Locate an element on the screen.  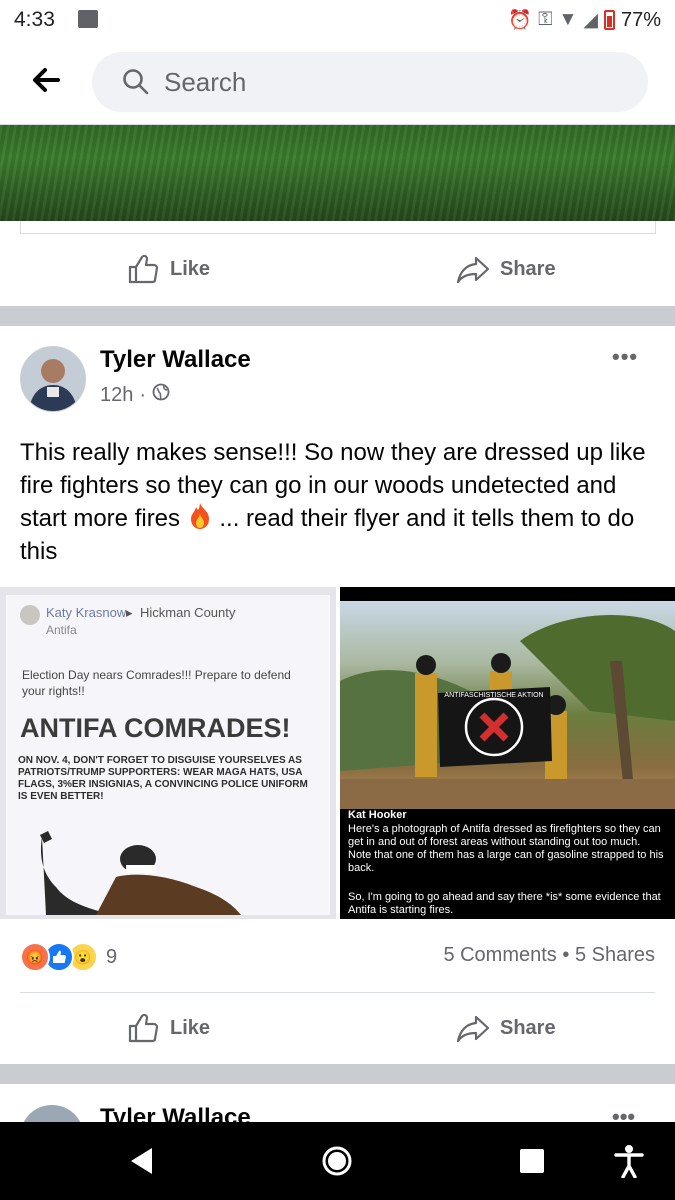
alarm-icon: ⏰ is located at coordinates (520, 20).